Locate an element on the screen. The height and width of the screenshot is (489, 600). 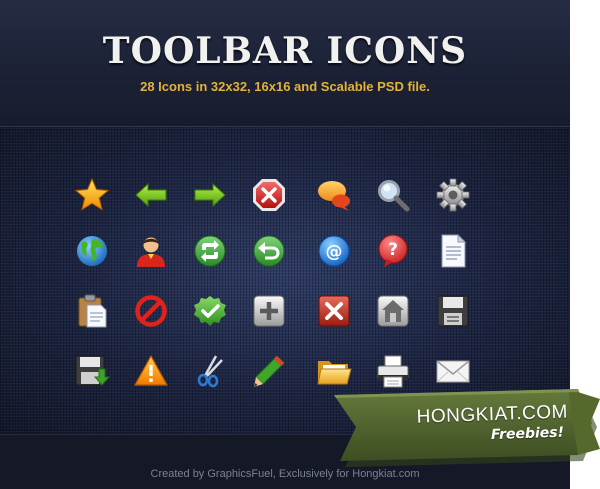
arrow-left-icon is located at coordinates (151, 195).